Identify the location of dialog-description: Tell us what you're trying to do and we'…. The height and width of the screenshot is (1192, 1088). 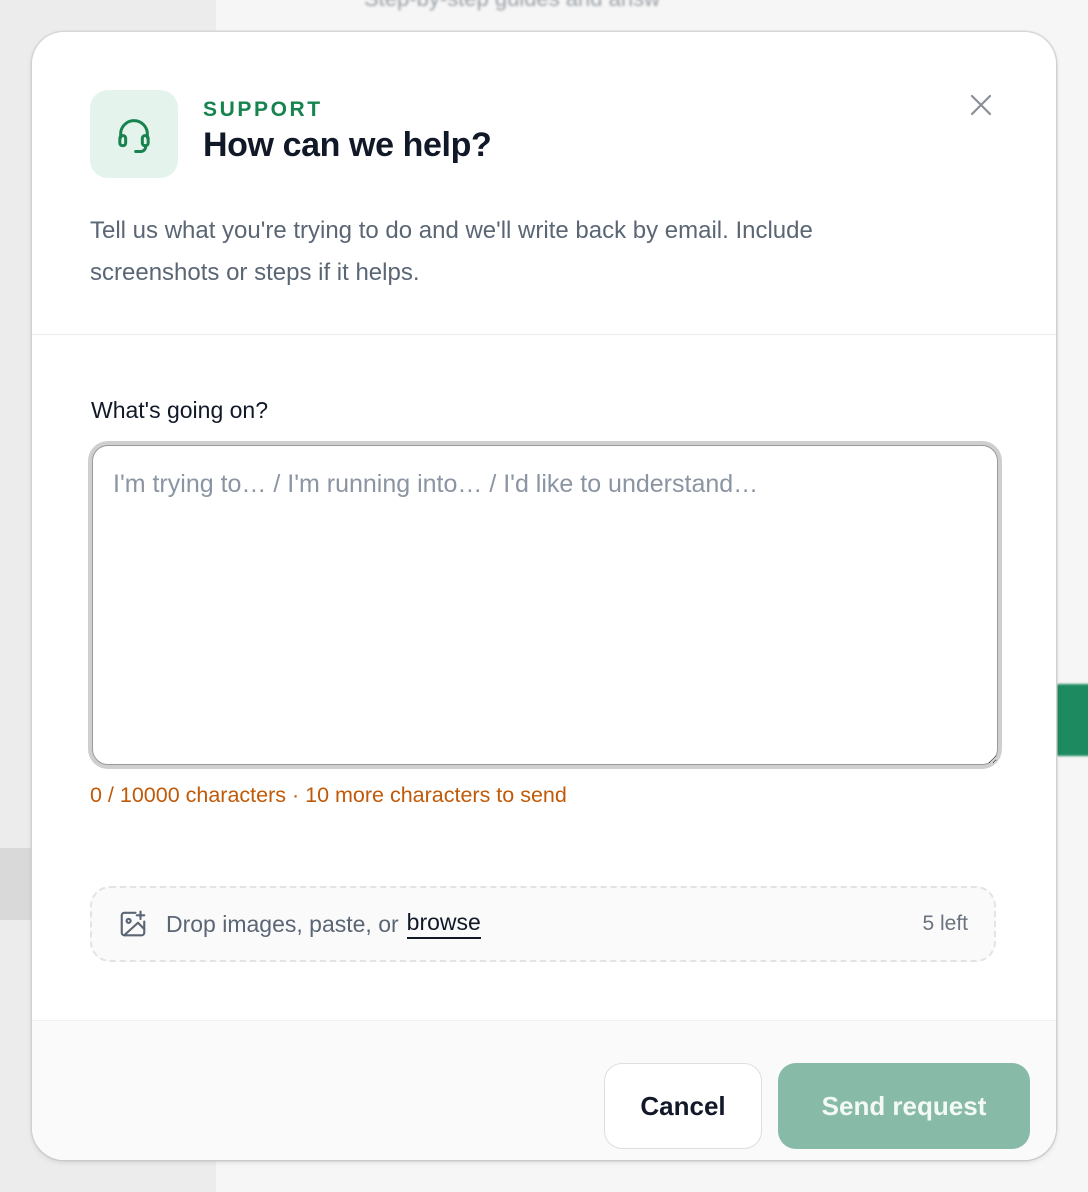
(451, 251).